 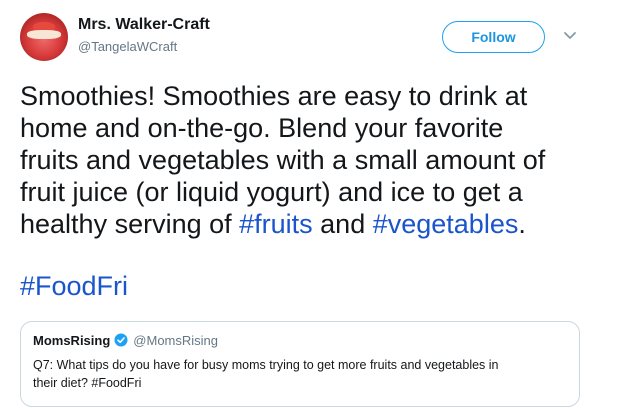 What do you see at coordinates (121, 340) in the screenshot?
I see `verified-badge-icon` at bounding box center [121, 340].